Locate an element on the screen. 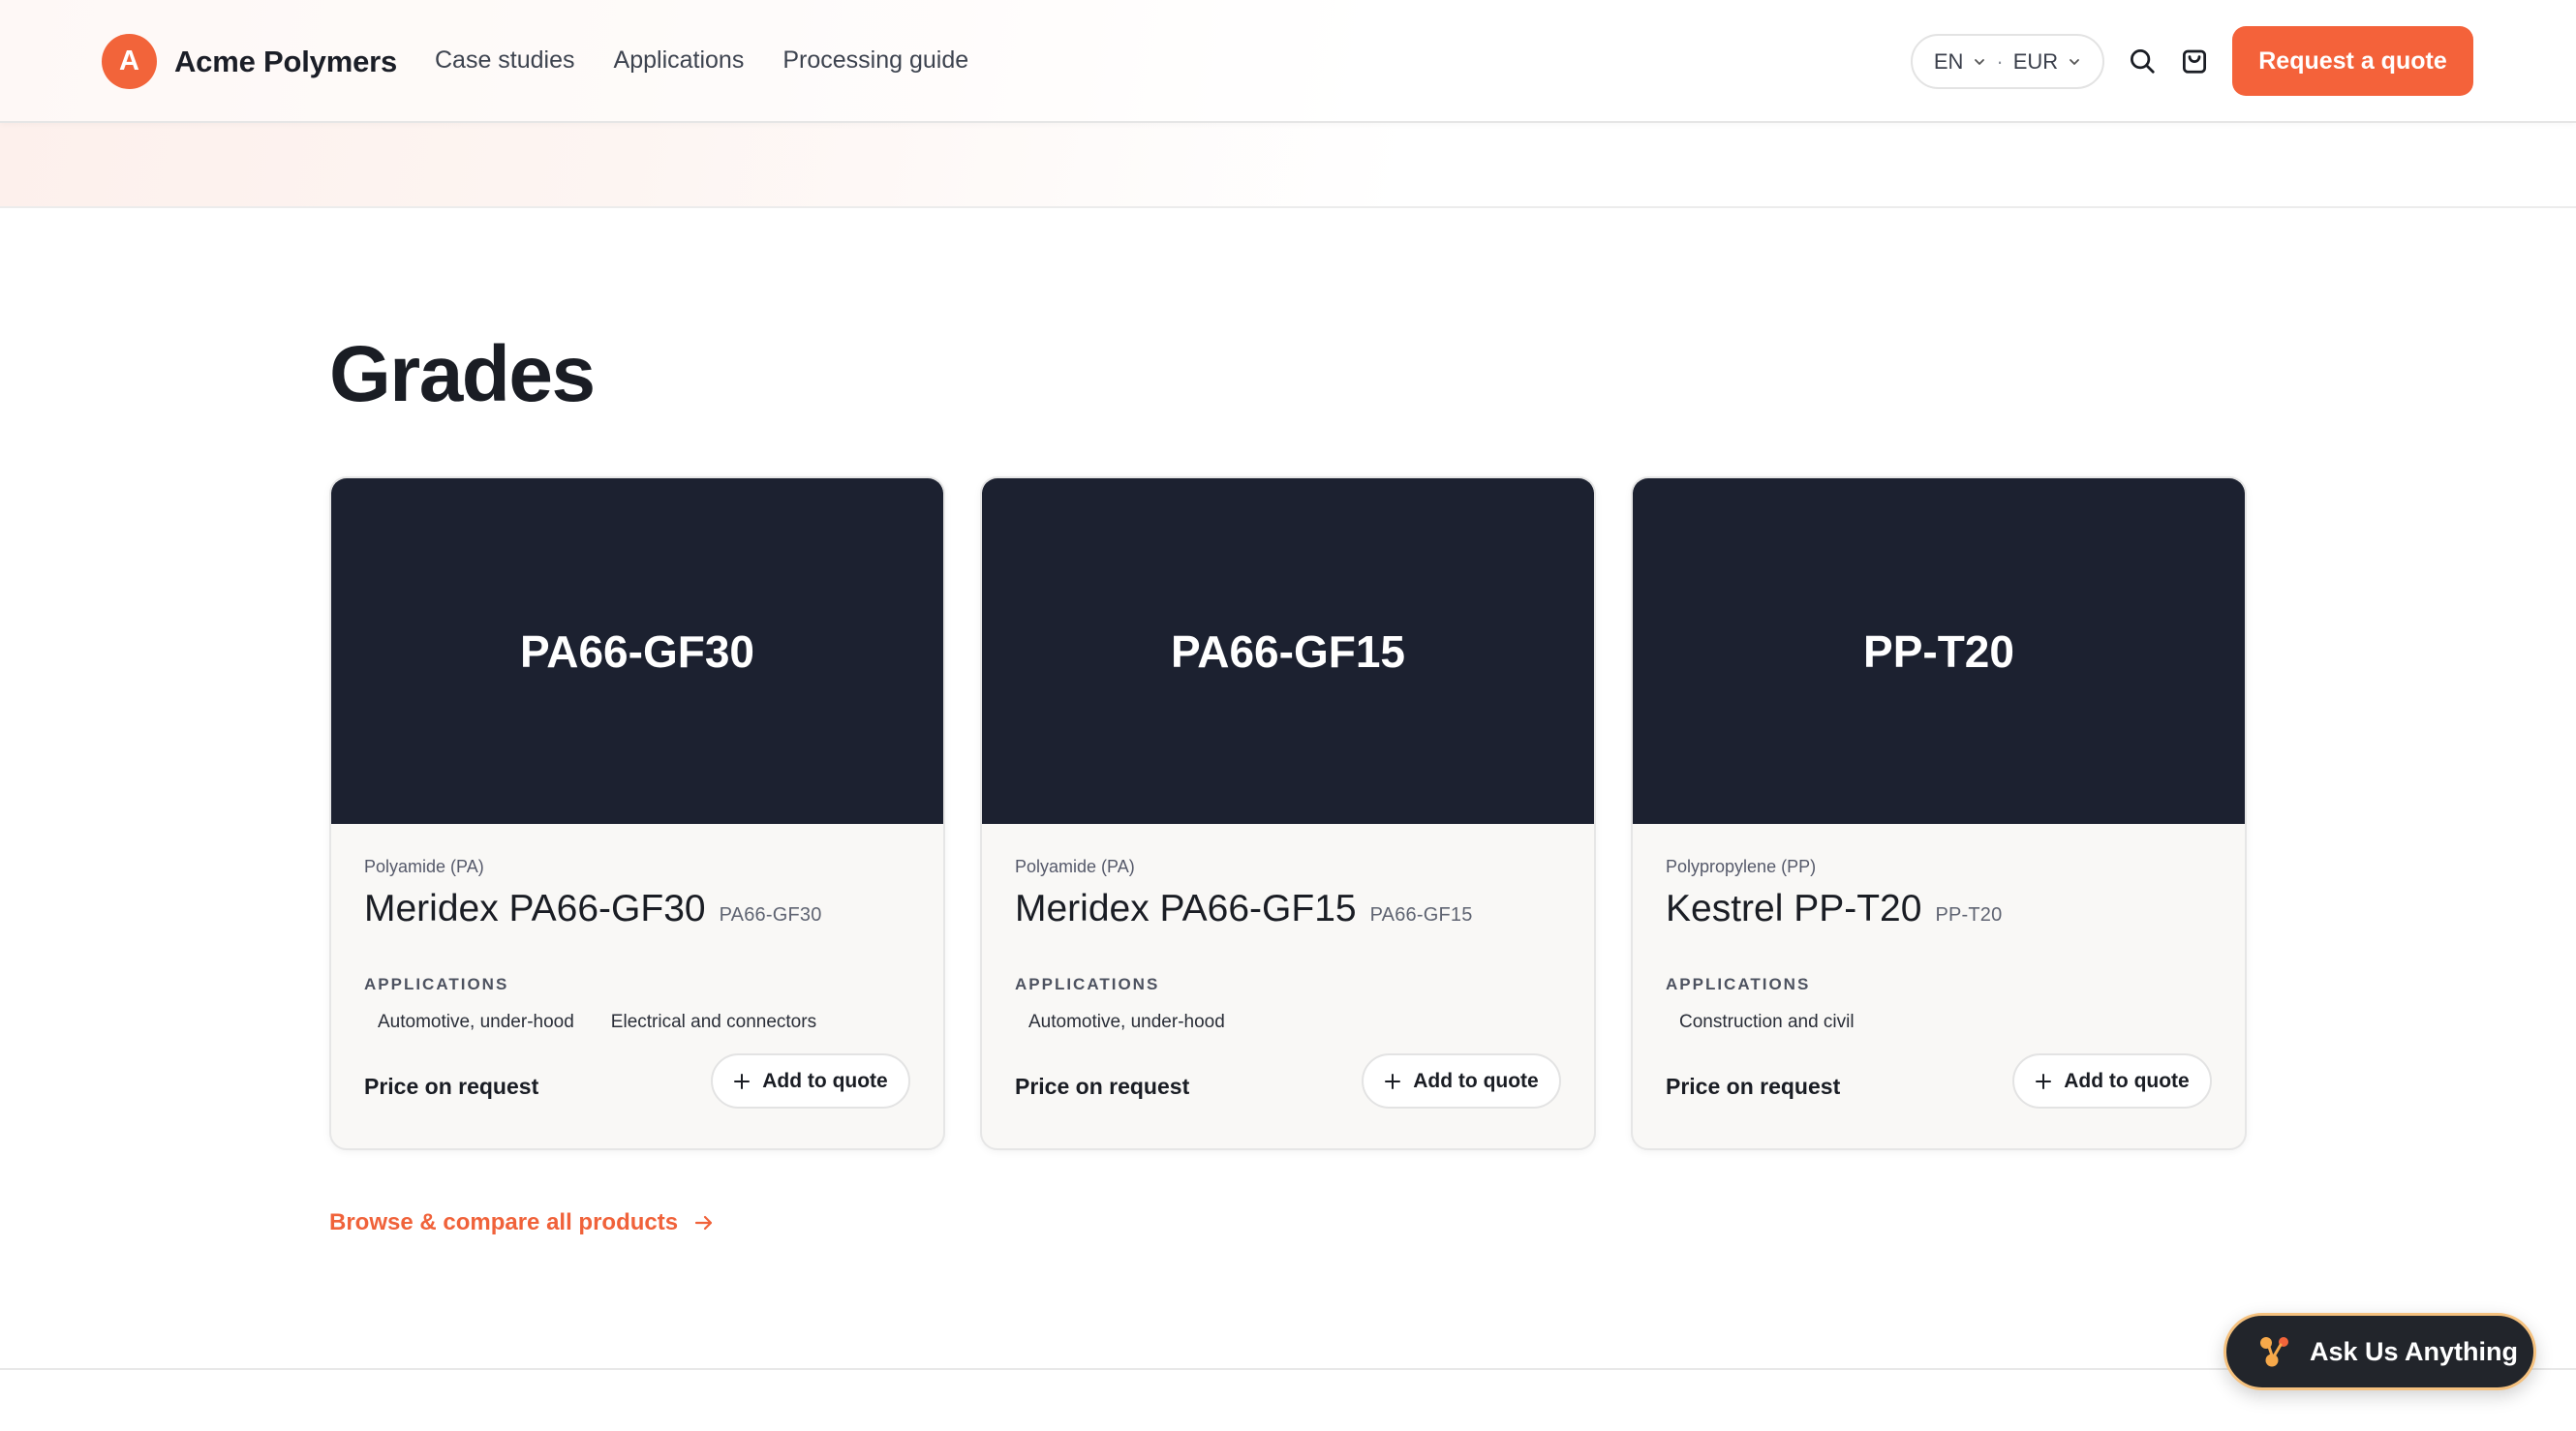  arrow-right-icon is located at coordinates (703, 1223).